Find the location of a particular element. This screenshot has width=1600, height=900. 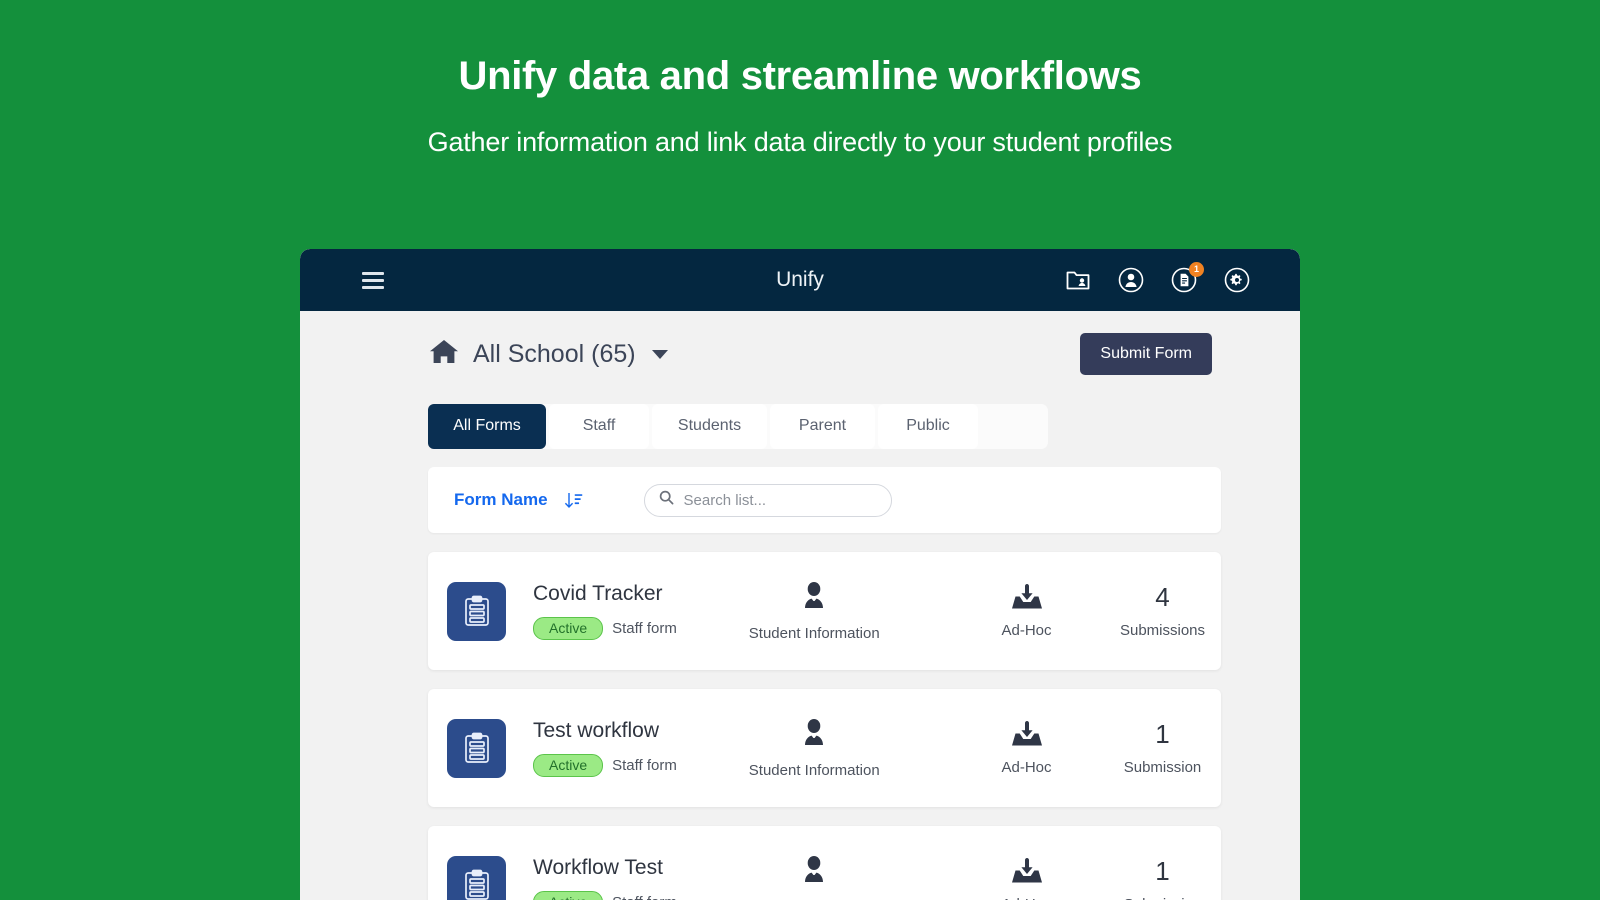

school-selector: All School (65) is located at coordinates (548, 354).